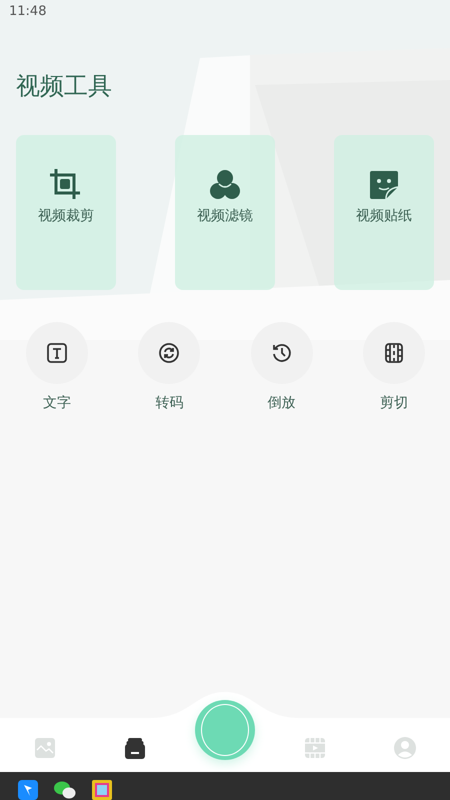 The image size is (450, 800). I want to click on tool-label: 剪切, so click(394, 403).